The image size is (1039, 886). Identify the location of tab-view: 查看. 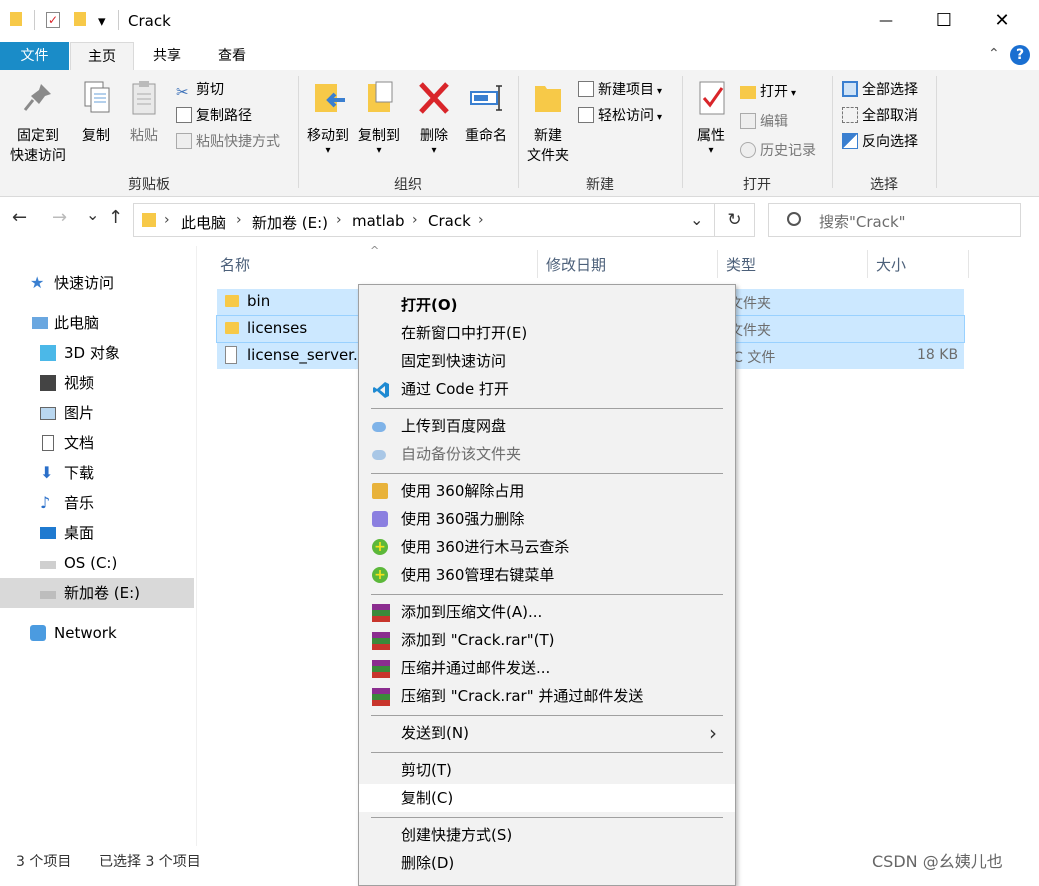
(232, 56).